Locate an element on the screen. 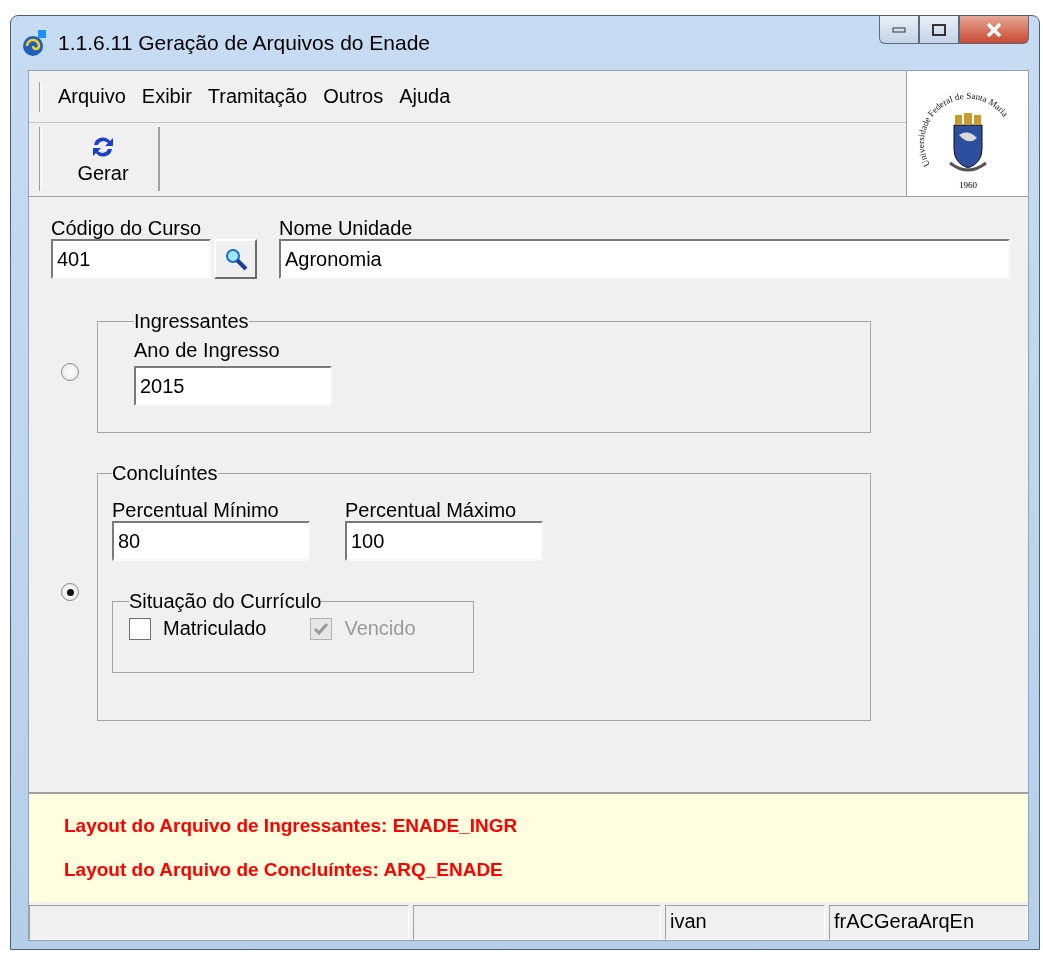 The height and width of the screenshot is (959, 1043). field-label: Percentual Mínimo is located at coordinates (196, 510).